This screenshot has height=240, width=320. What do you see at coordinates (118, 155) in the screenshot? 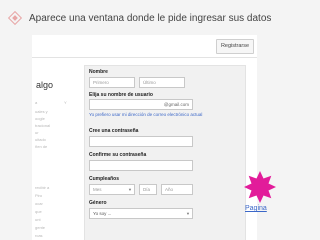
I see `confirm-password-label: Confirme su contraseña` at bounding box center [118, 155].